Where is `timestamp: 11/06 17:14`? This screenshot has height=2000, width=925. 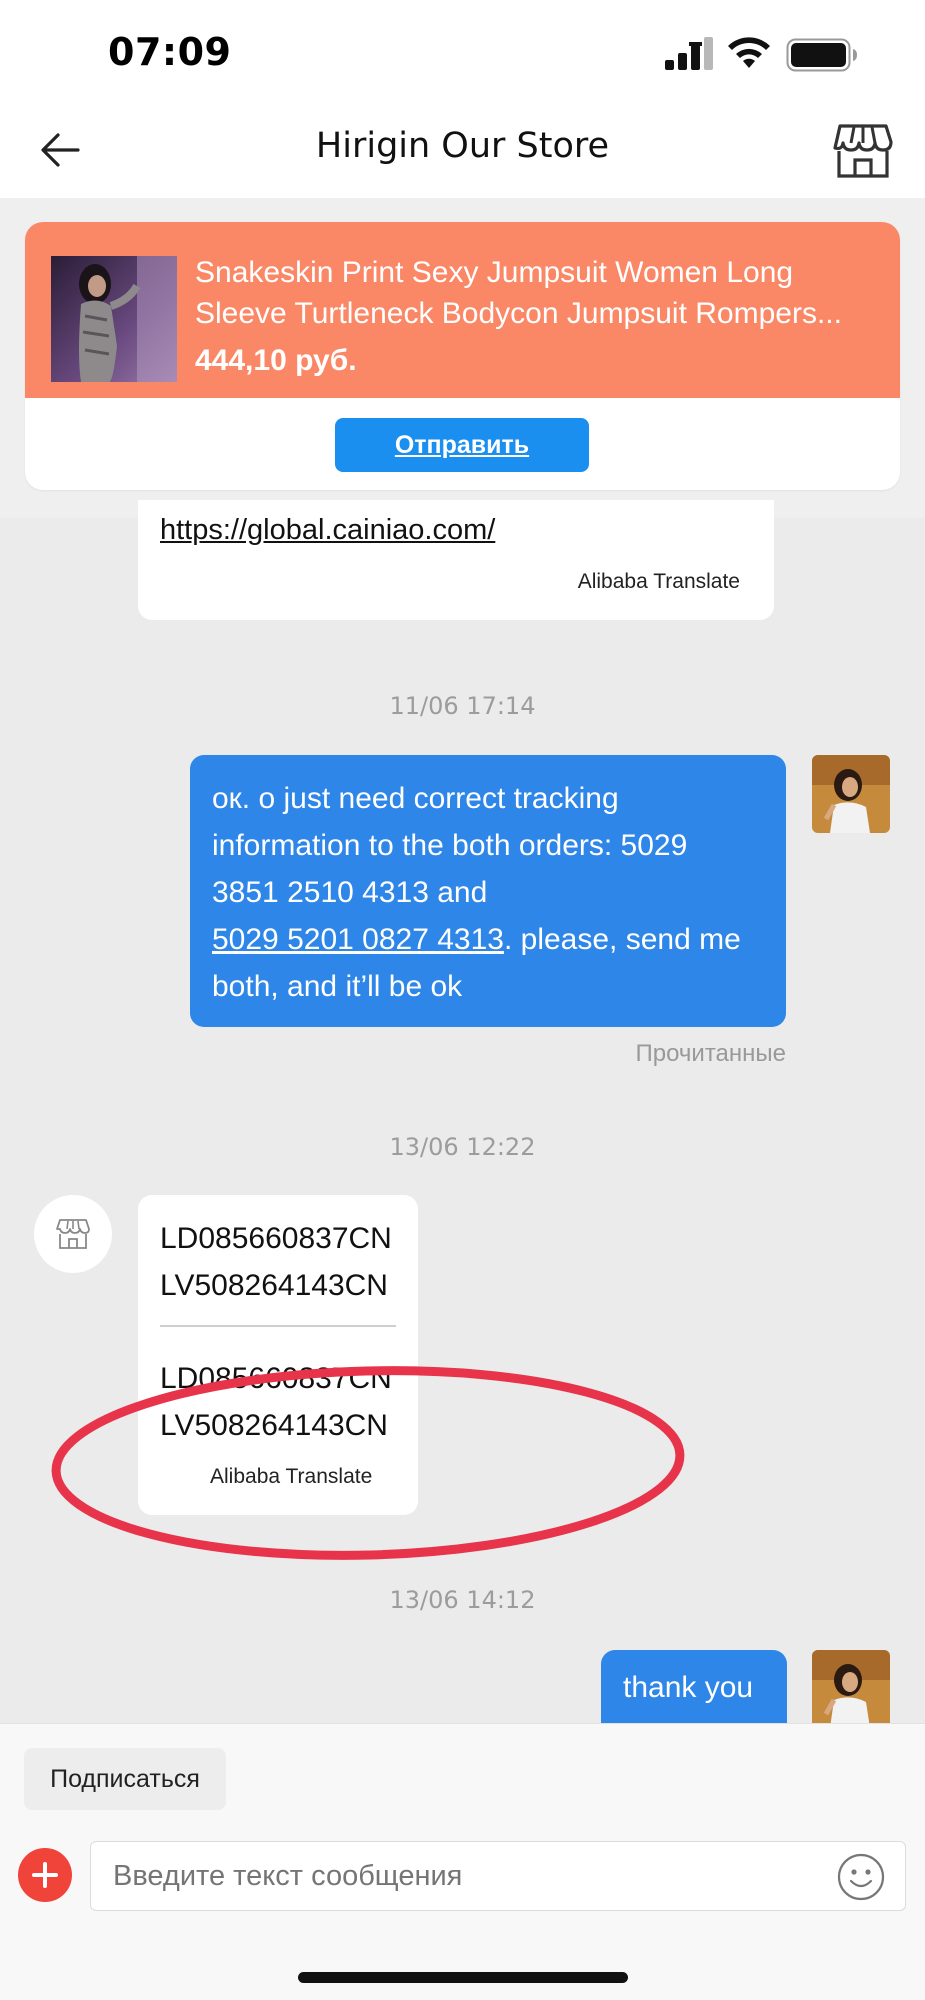 timestamp: 11/06 17:14 is located at coordinates (462, 706).